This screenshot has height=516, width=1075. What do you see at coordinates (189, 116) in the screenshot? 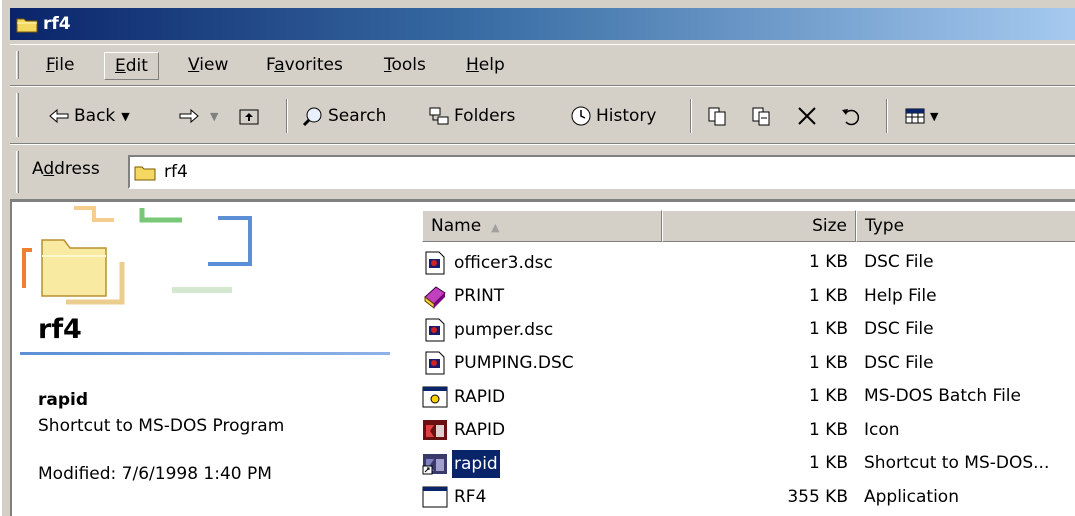
I see `forward-arrow-icon` at bounding box center [189, 116].